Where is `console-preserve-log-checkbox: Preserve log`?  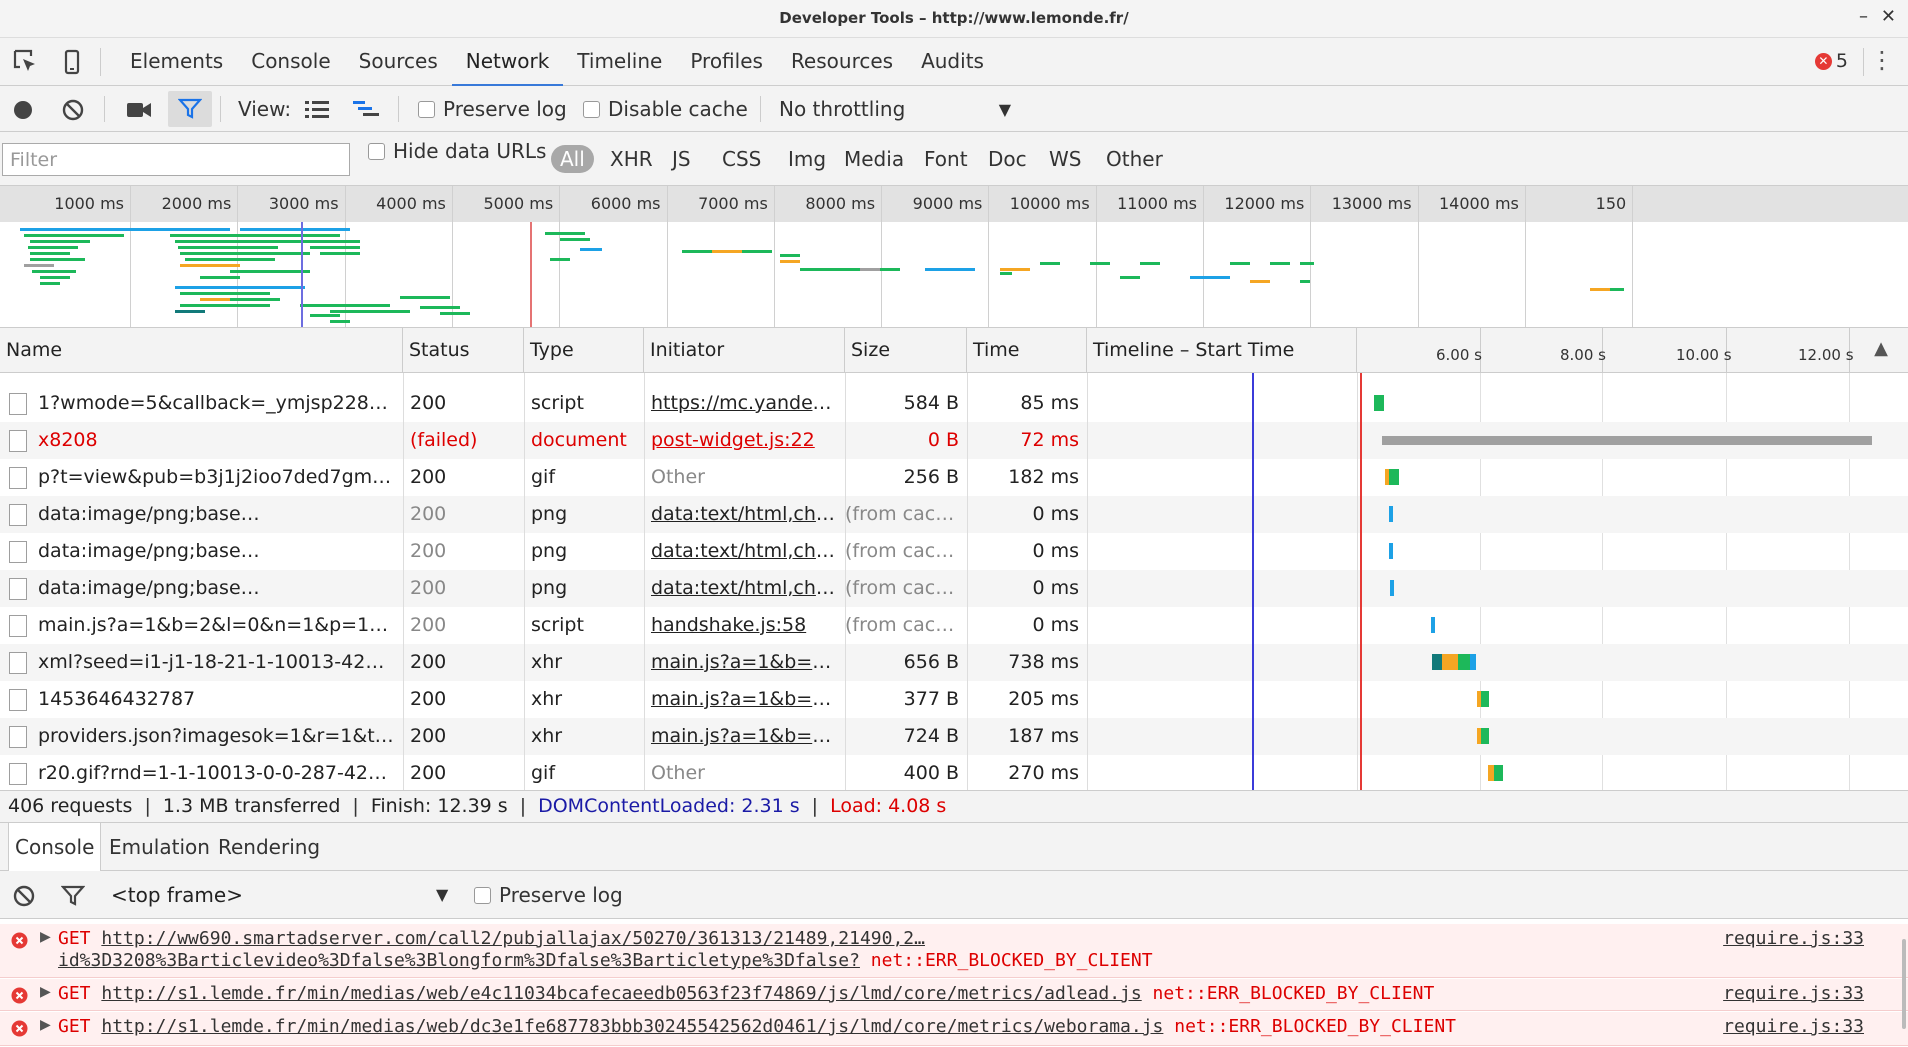 console-preserve-log-checkbox: Preserve log is located at coordinates (548, 895).